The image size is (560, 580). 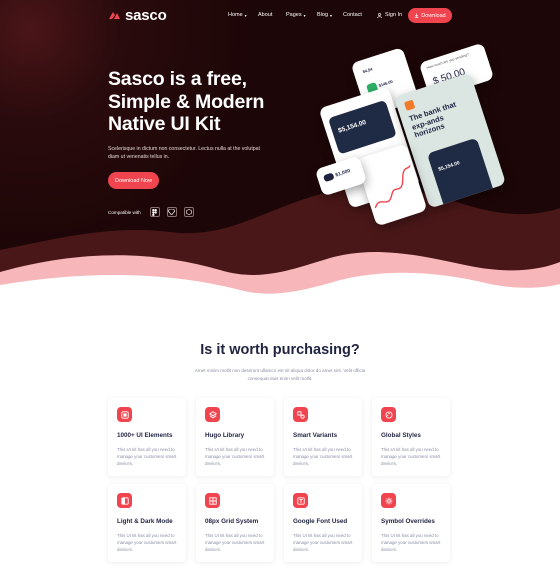 I want to click on figma-icon, so click(x=154, y=212).